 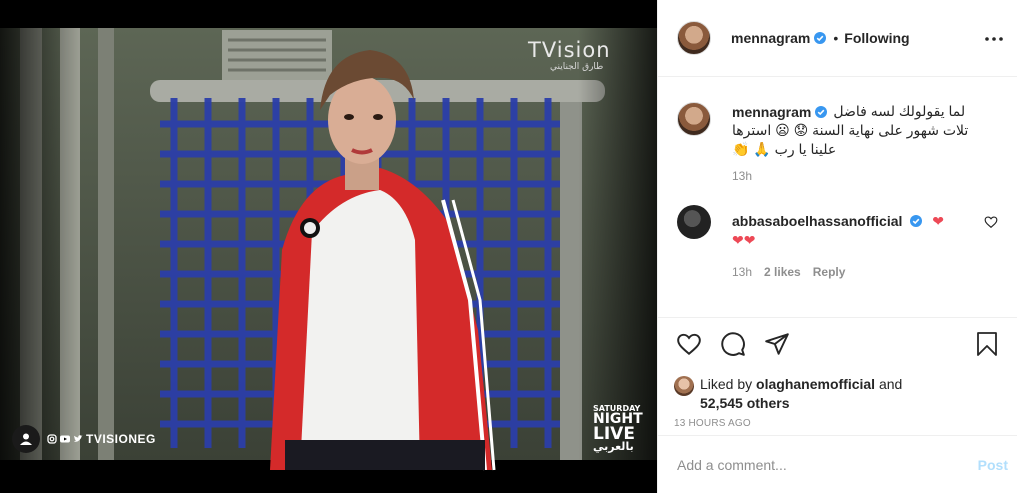 I want to click on like-heart-icon, so click(x=689, y=344).